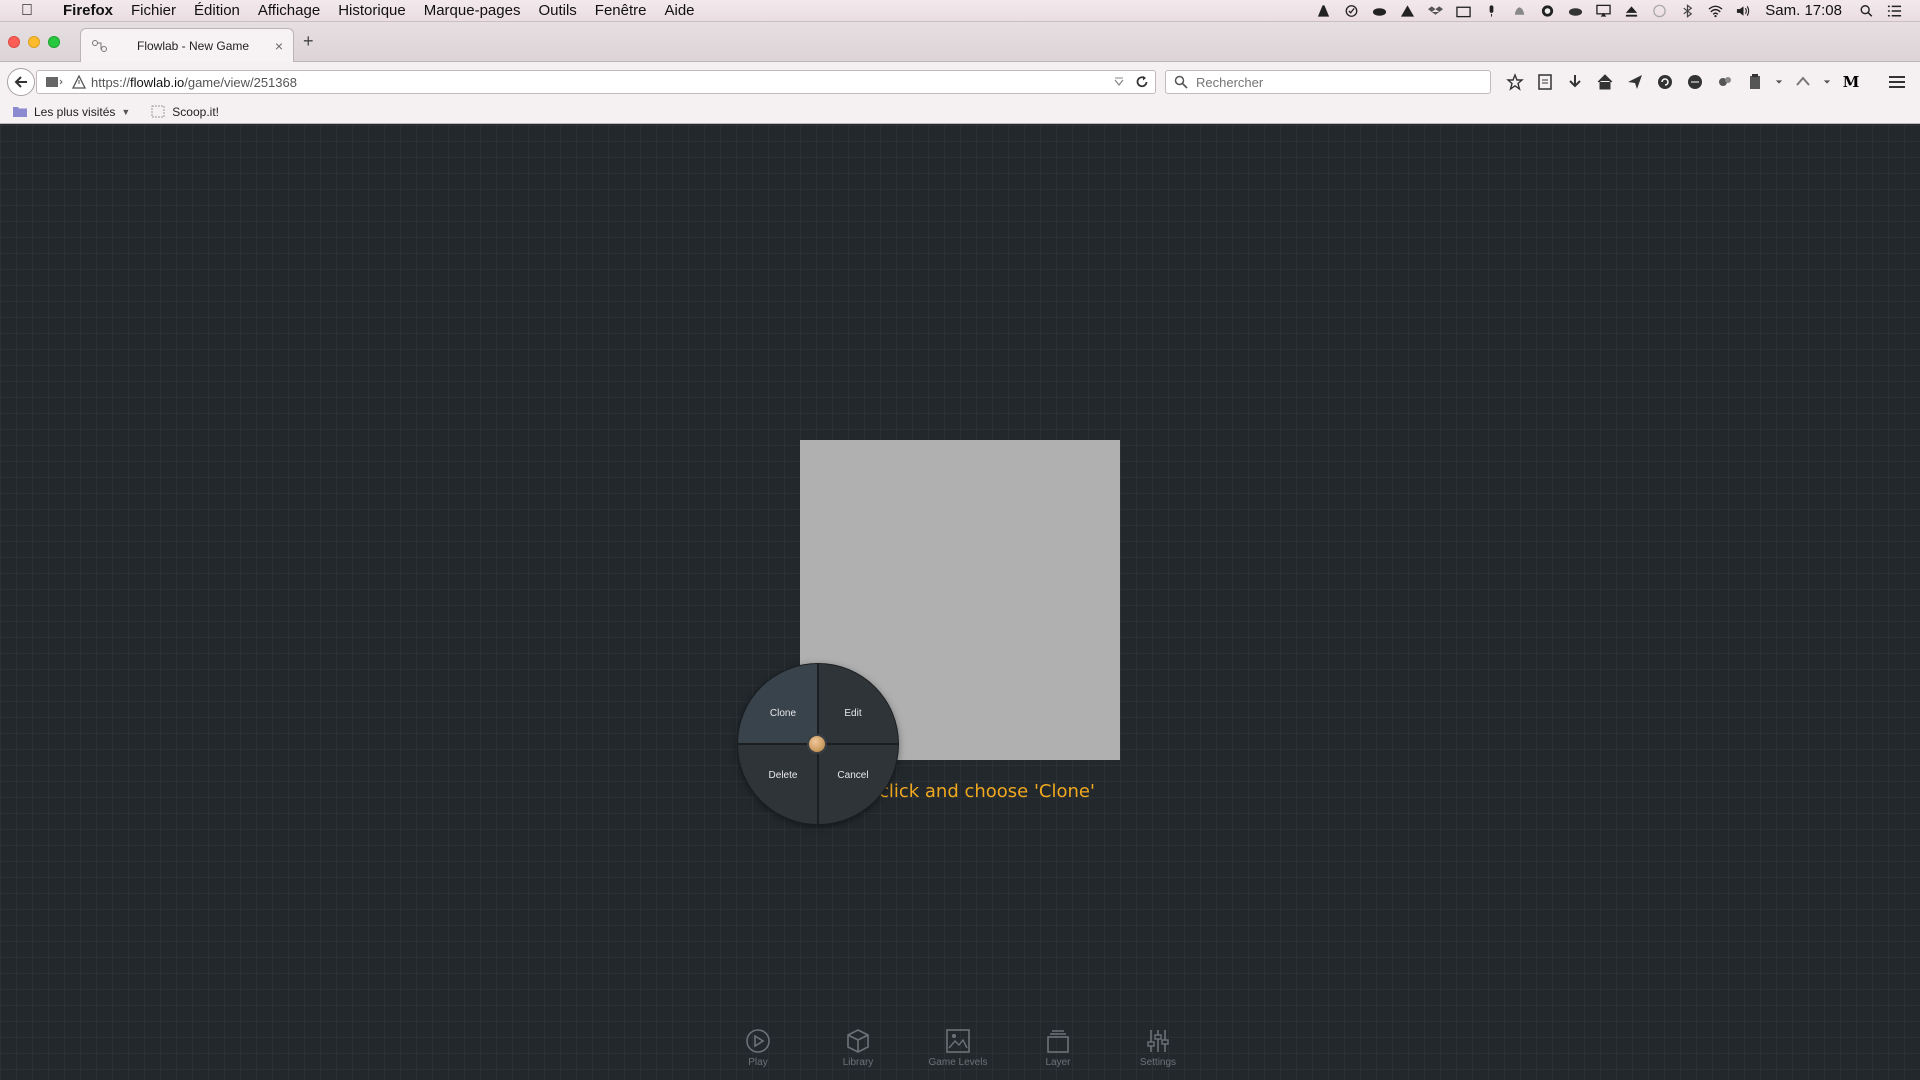  What do you see at coordinates (758, 1041) in the screenshot?
I see `play-icon` at bounding box center [758, 1041].